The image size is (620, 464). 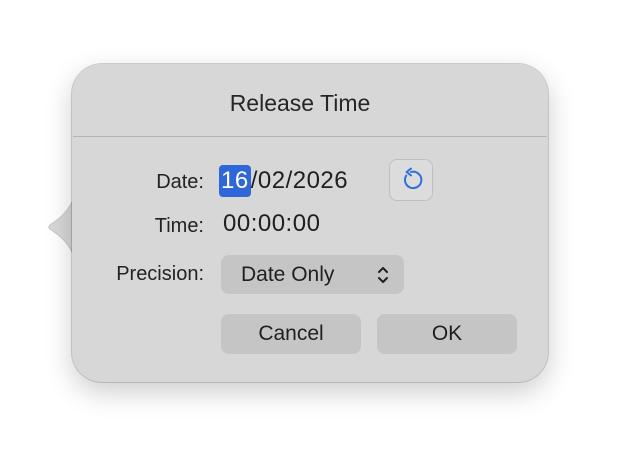 I want to click on dialog-title: Release Time, so click(x=300, y=103).